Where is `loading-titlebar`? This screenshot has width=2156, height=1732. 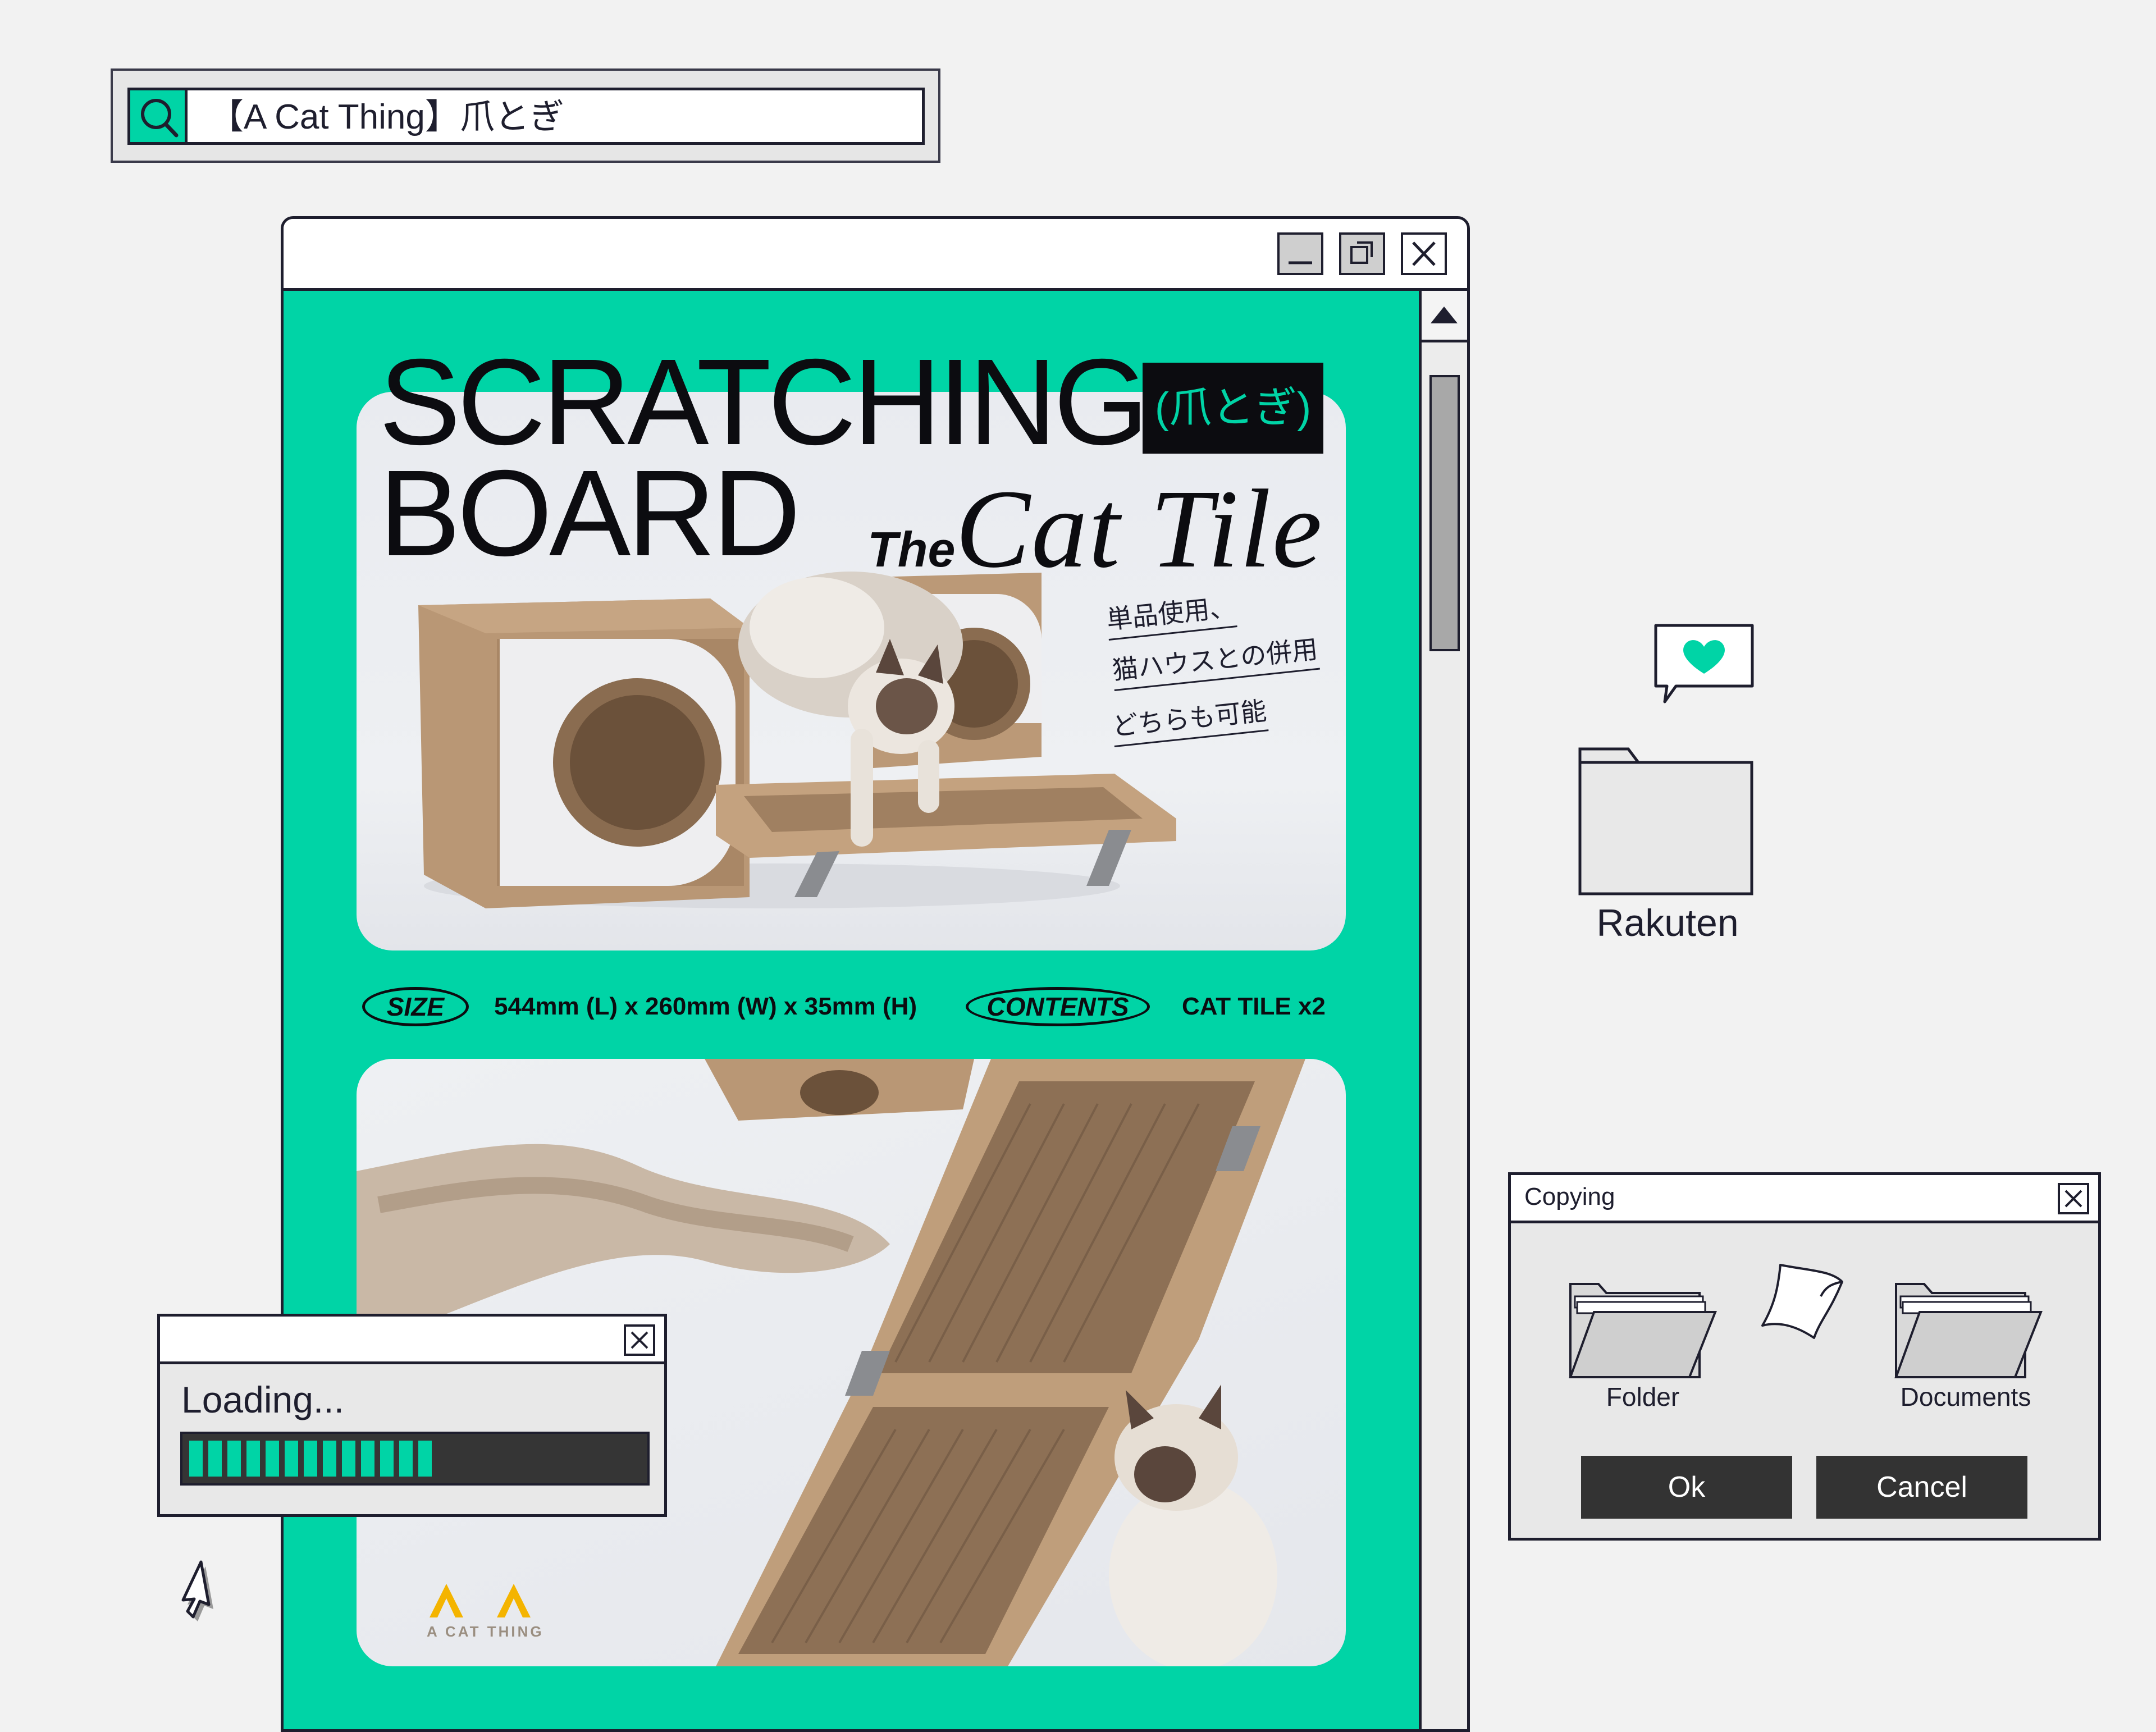 loading-titlebar is located at coordinates (412, 1341).